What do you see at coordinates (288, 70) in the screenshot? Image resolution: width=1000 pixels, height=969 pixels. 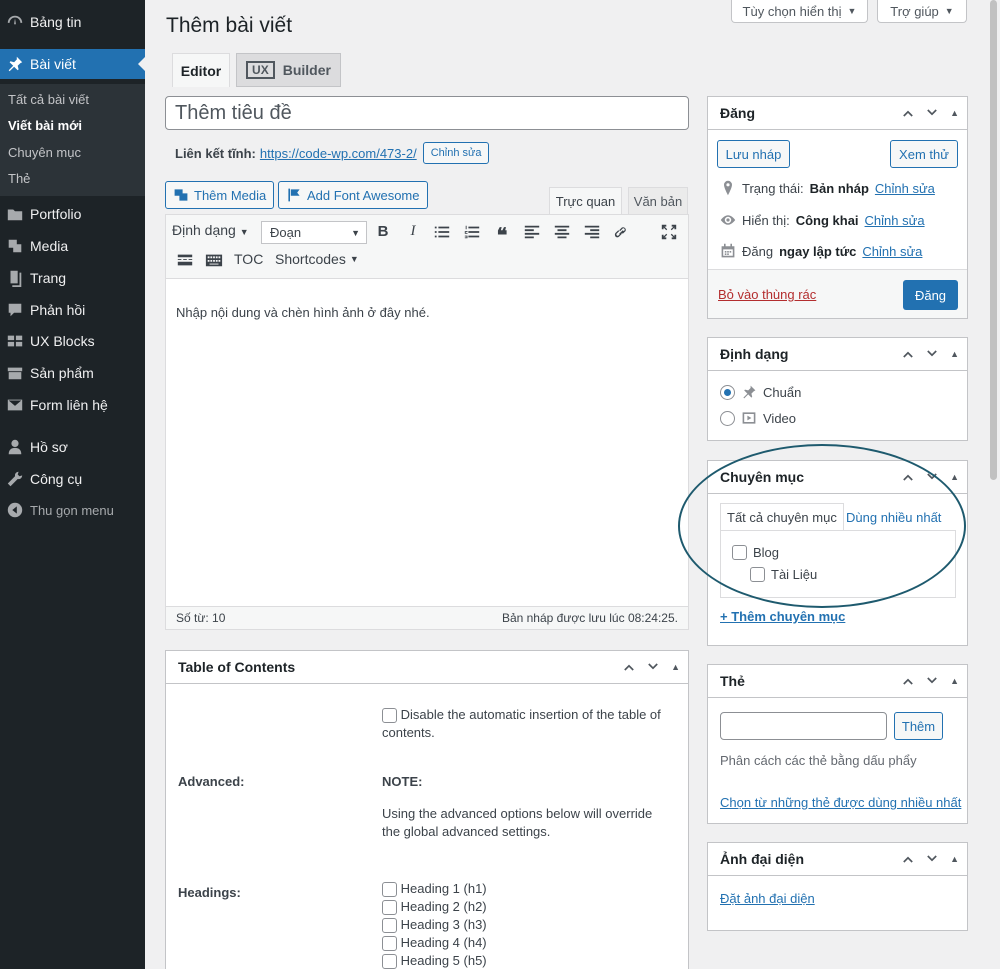 I see `tab-ux-builder: UX Builder` at bounding box center [288, 70].